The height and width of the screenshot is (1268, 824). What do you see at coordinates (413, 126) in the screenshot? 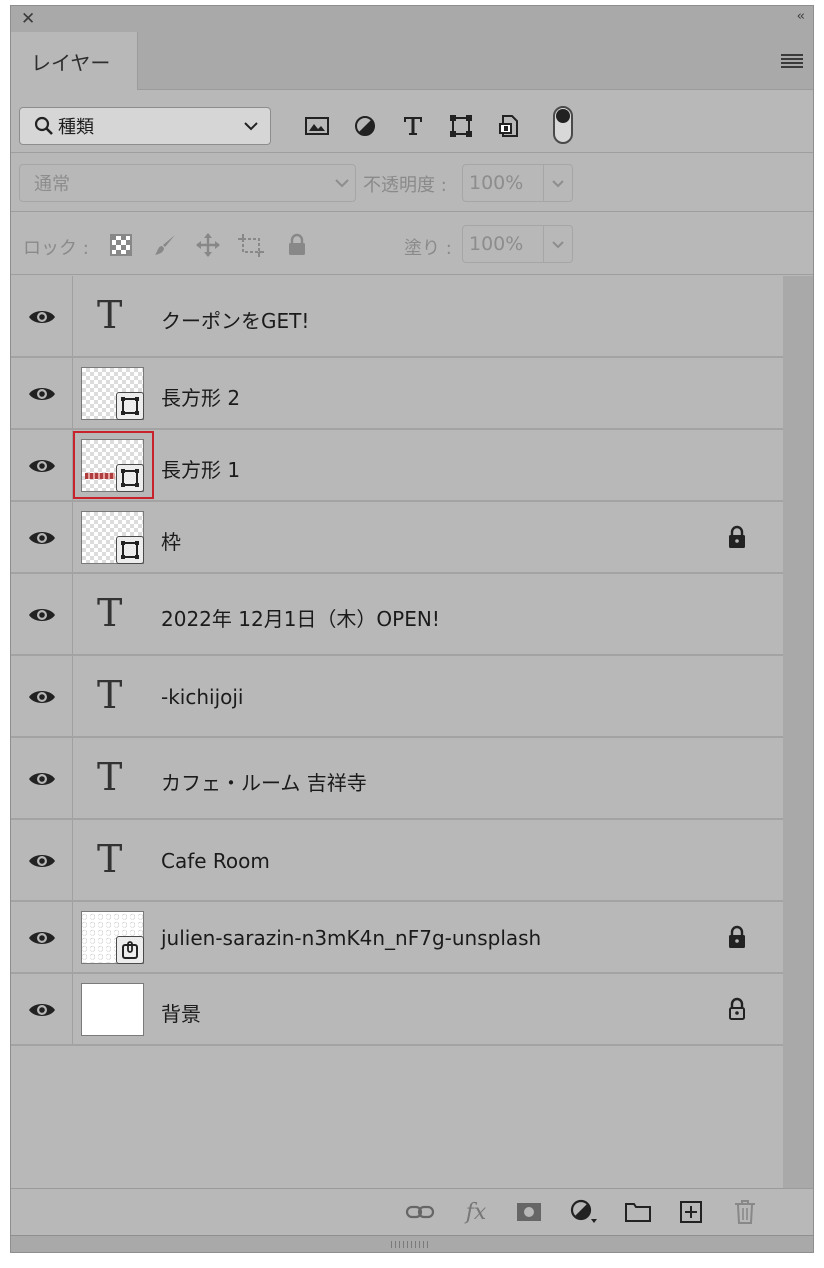
I see `type-filter-icon` at bounding box center [413, 126].